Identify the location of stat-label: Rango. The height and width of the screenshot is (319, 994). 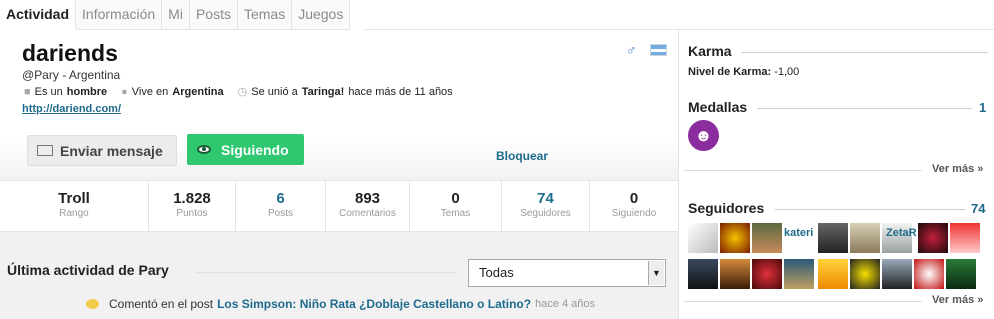
(74, 213).